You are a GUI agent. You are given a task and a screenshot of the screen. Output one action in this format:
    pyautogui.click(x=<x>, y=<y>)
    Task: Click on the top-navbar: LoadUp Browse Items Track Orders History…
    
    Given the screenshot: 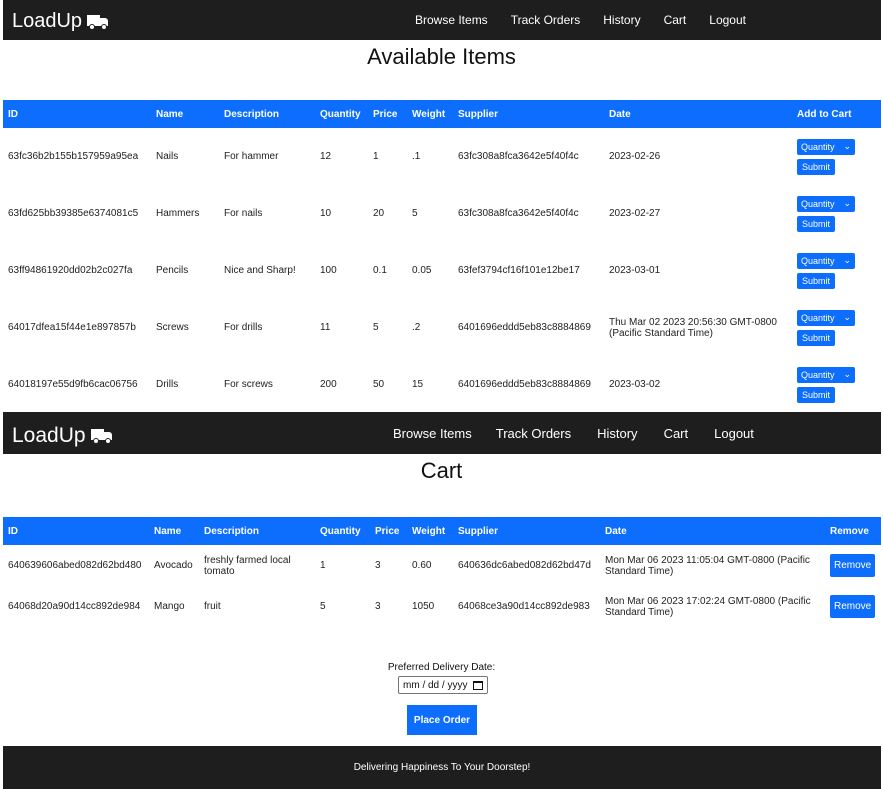 What is the action you would take?
    pyautogui.click(x=442, y=20)
    